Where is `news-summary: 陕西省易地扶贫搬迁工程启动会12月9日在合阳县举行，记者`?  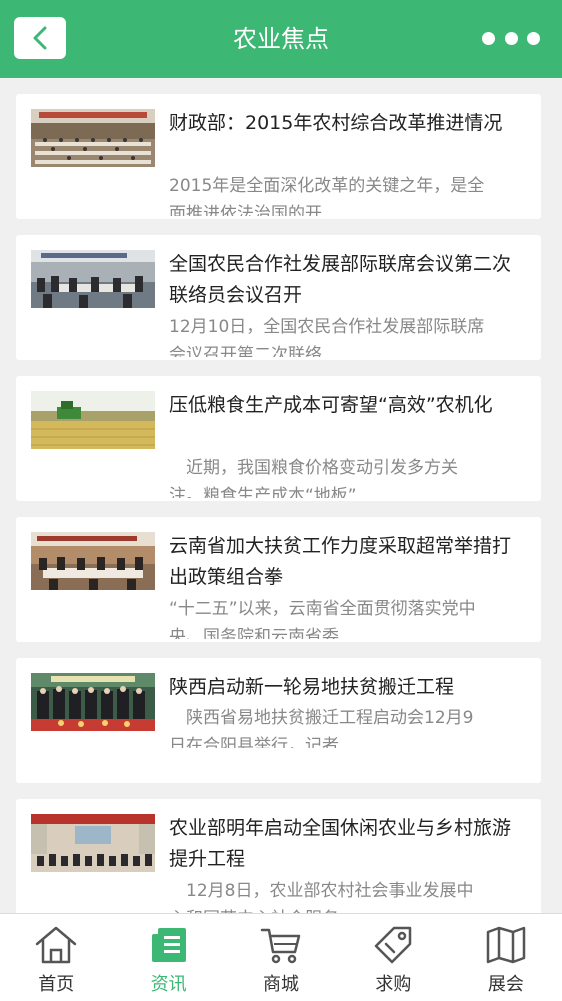 news-summary: 陕西省易地扶贫搬迁工程启动会12月9日在合阳县举行，记者 is located at coordinates (321, 728).